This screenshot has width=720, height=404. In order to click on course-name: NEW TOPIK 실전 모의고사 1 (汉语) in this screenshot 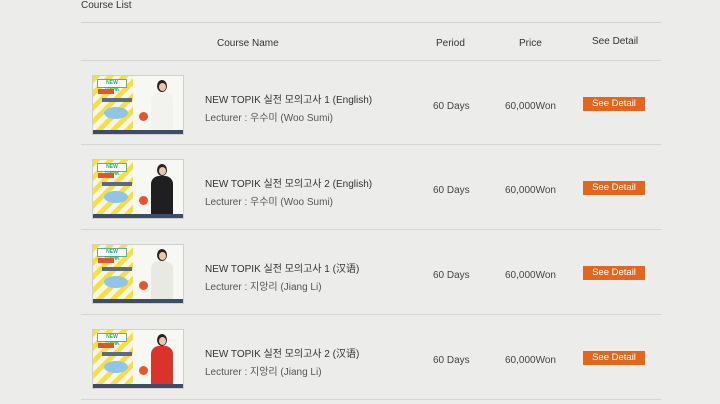, I will do `click(282, 267)`.